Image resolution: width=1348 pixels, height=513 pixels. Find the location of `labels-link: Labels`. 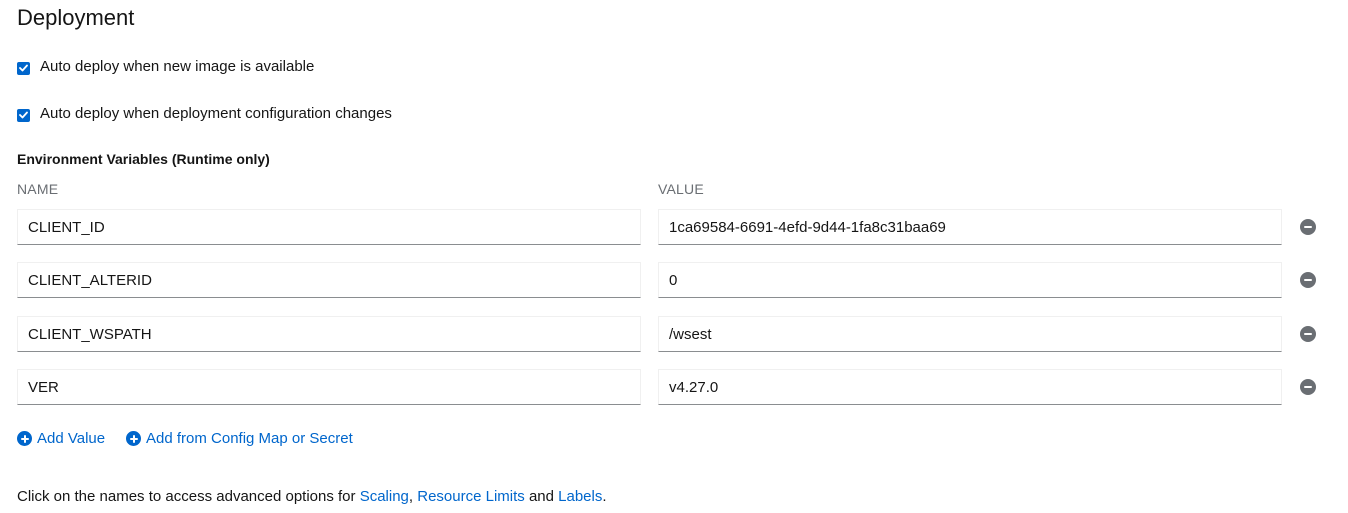

labels-link: Labels is located at coordinates (580, 496).